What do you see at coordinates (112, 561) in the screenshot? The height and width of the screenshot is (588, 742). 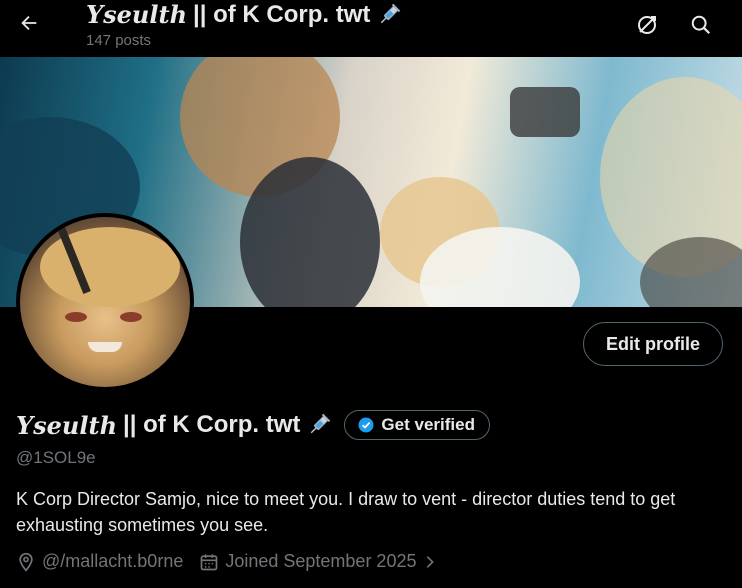 I see `location-text: @/mallacht.b0rne` at bounding box center [112, 561].